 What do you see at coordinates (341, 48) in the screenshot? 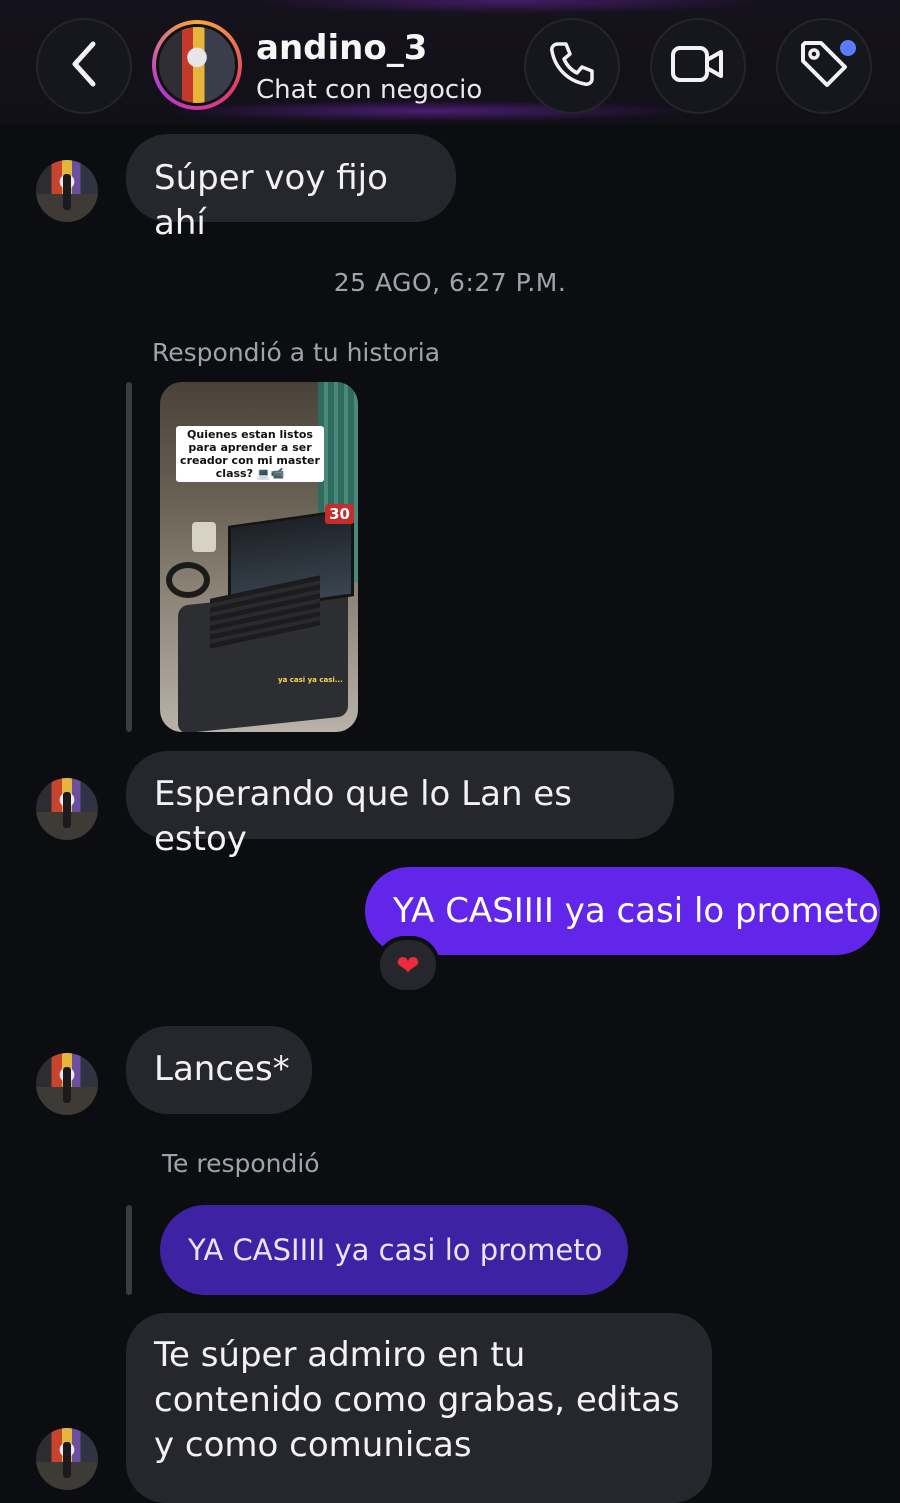
I see `contact-username: andino_3` at bounding box center [341, 48].